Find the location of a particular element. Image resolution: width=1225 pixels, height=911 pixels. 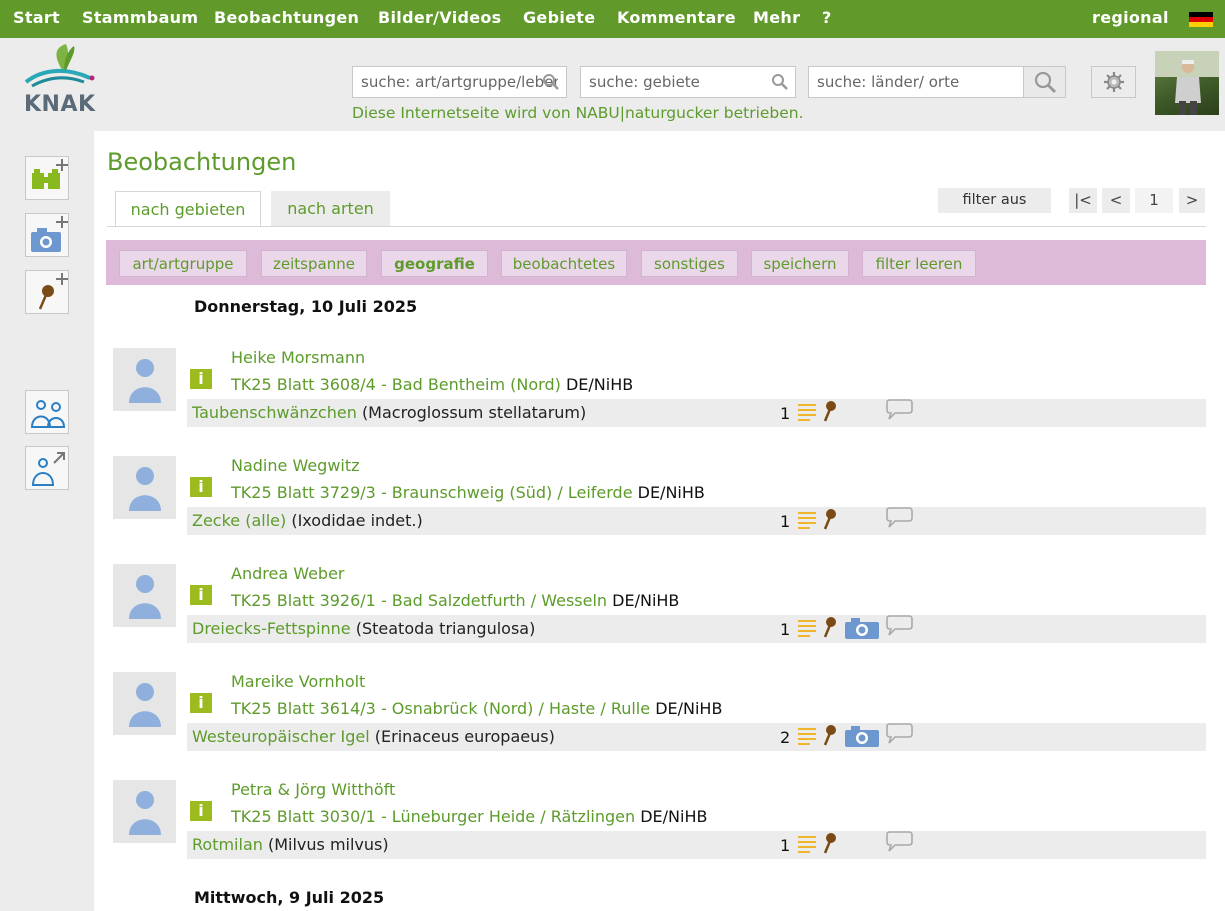

species-link: Zecke (alle) is located at coordinates (239, 520).